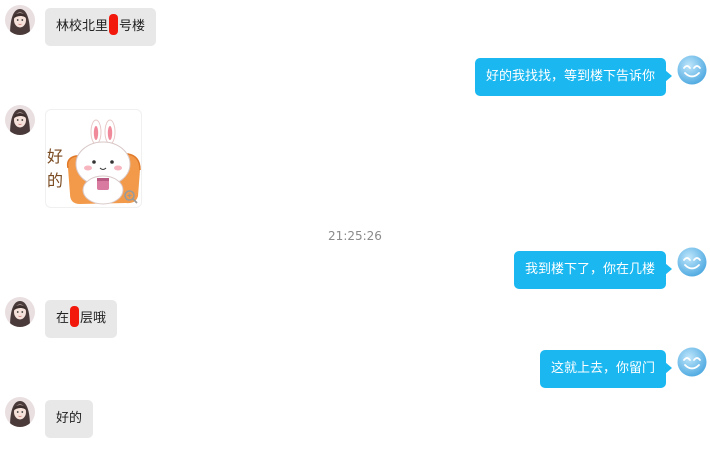 The image size is (710, 453). Describe the element at coordinates (55, 156) in the screenshot. I see `sticker-text: 好` at that location.